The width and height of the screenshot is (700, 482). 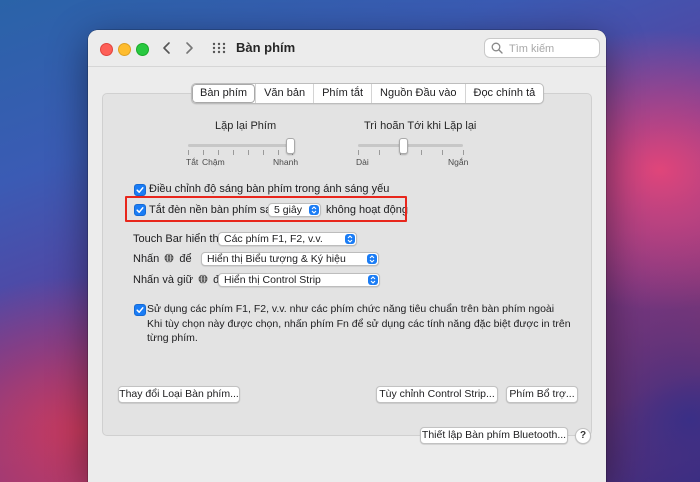 What do you see at coordinates (142, 49) in the screenshot?
I see `zoom-window-button` at bounding box center [142, 49].